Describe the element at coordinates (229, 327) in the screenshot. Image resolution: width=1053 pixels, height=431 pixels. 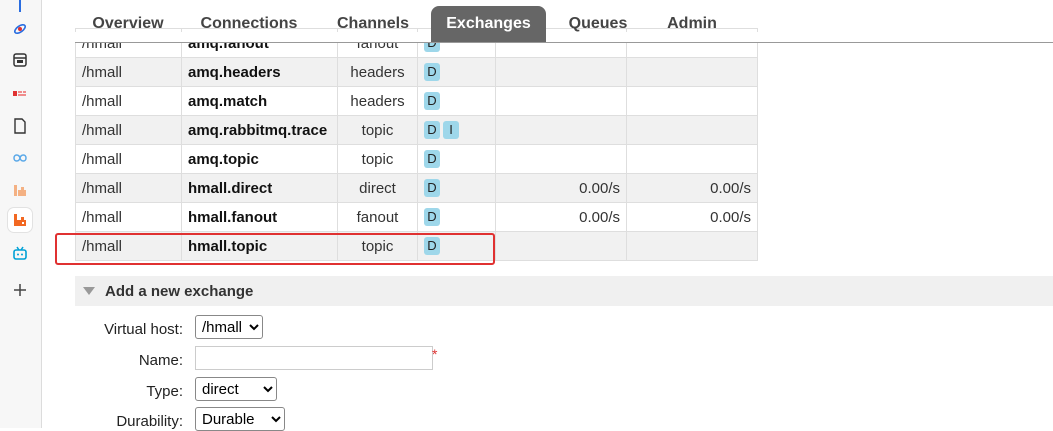
I see `virtual-host-select: /hmall` at that location.